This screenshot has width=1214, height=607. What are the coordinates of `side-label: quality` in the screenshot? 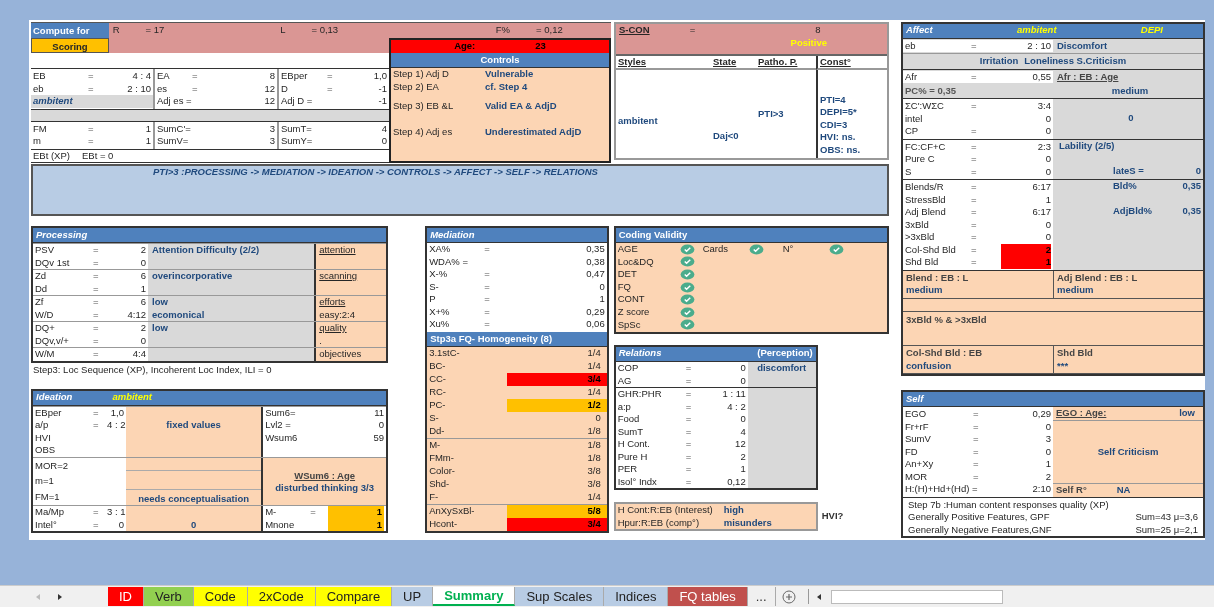 It's located at (333, 328).